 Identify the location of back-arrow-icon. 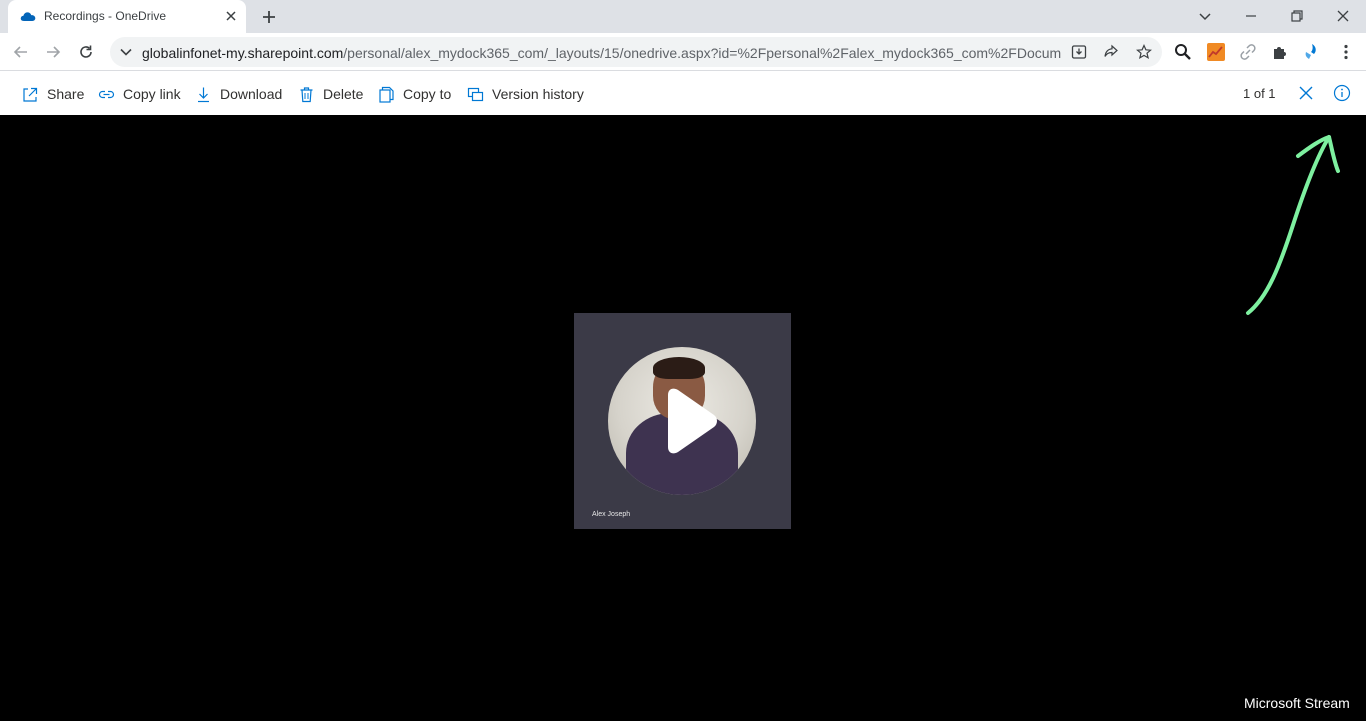
(21, 52).